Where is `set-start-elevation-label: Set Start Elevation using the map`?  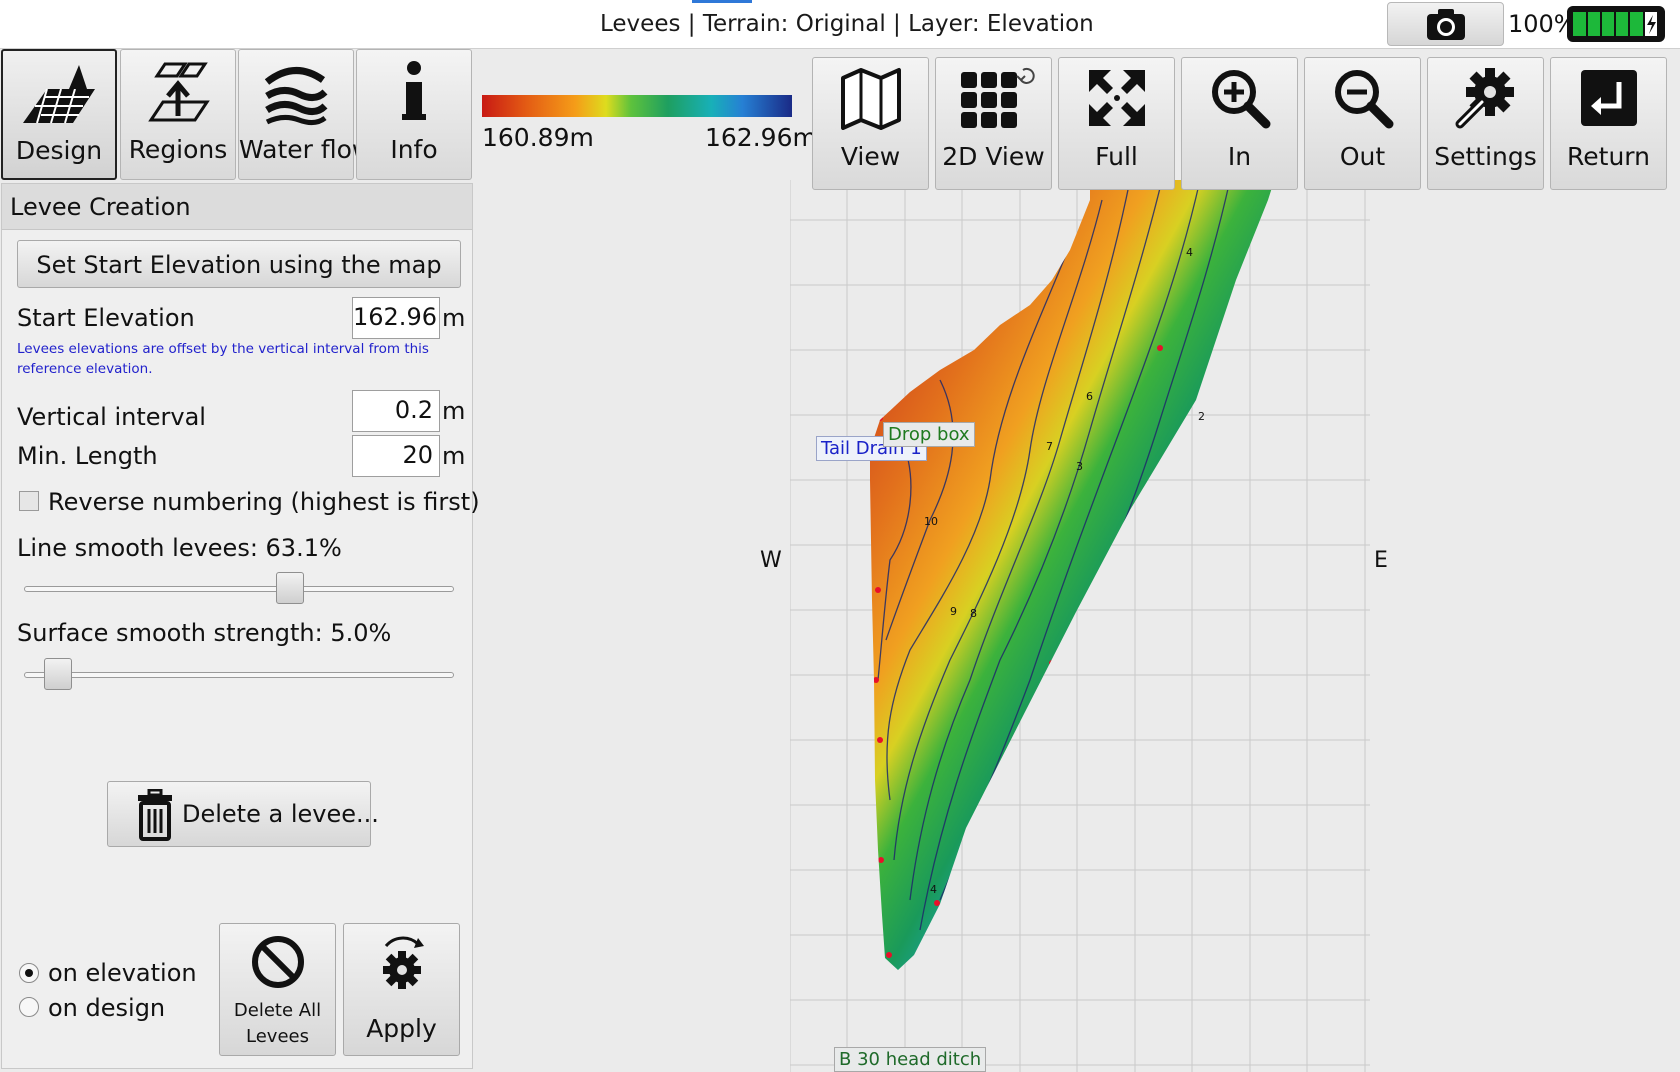
set-start-elevation-label: Set Start Elevation using the map is located at coordinates (239, 265).